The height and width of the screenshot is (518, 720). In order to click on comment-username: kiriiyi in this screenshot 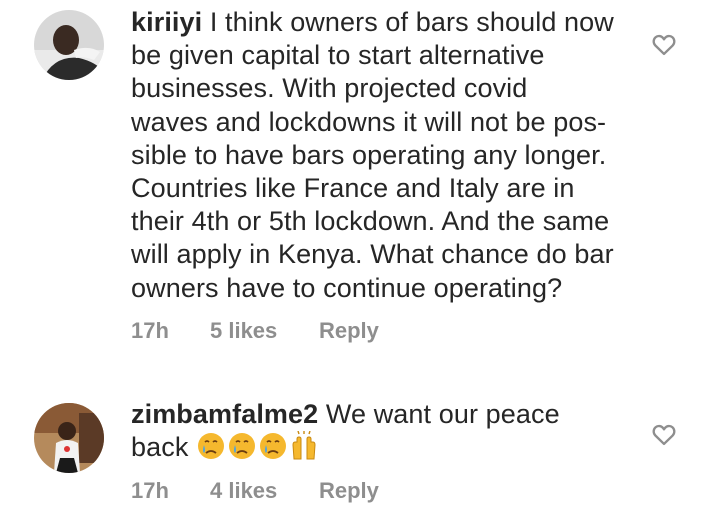, I will do `click(166, 22)`.